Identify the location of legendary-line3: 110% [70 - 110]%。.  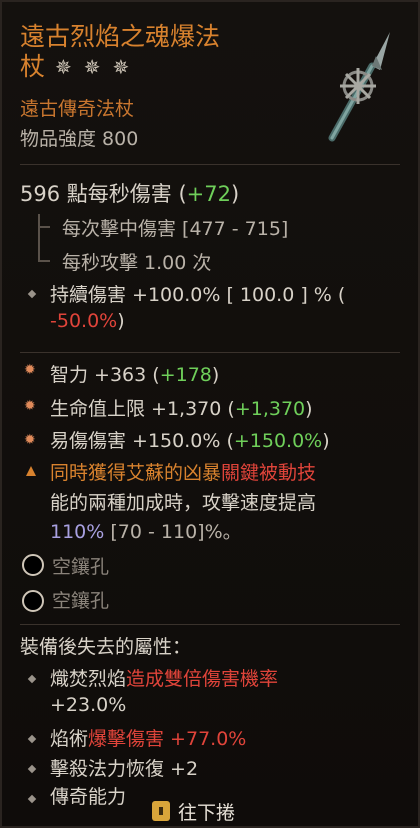
(146, 530).